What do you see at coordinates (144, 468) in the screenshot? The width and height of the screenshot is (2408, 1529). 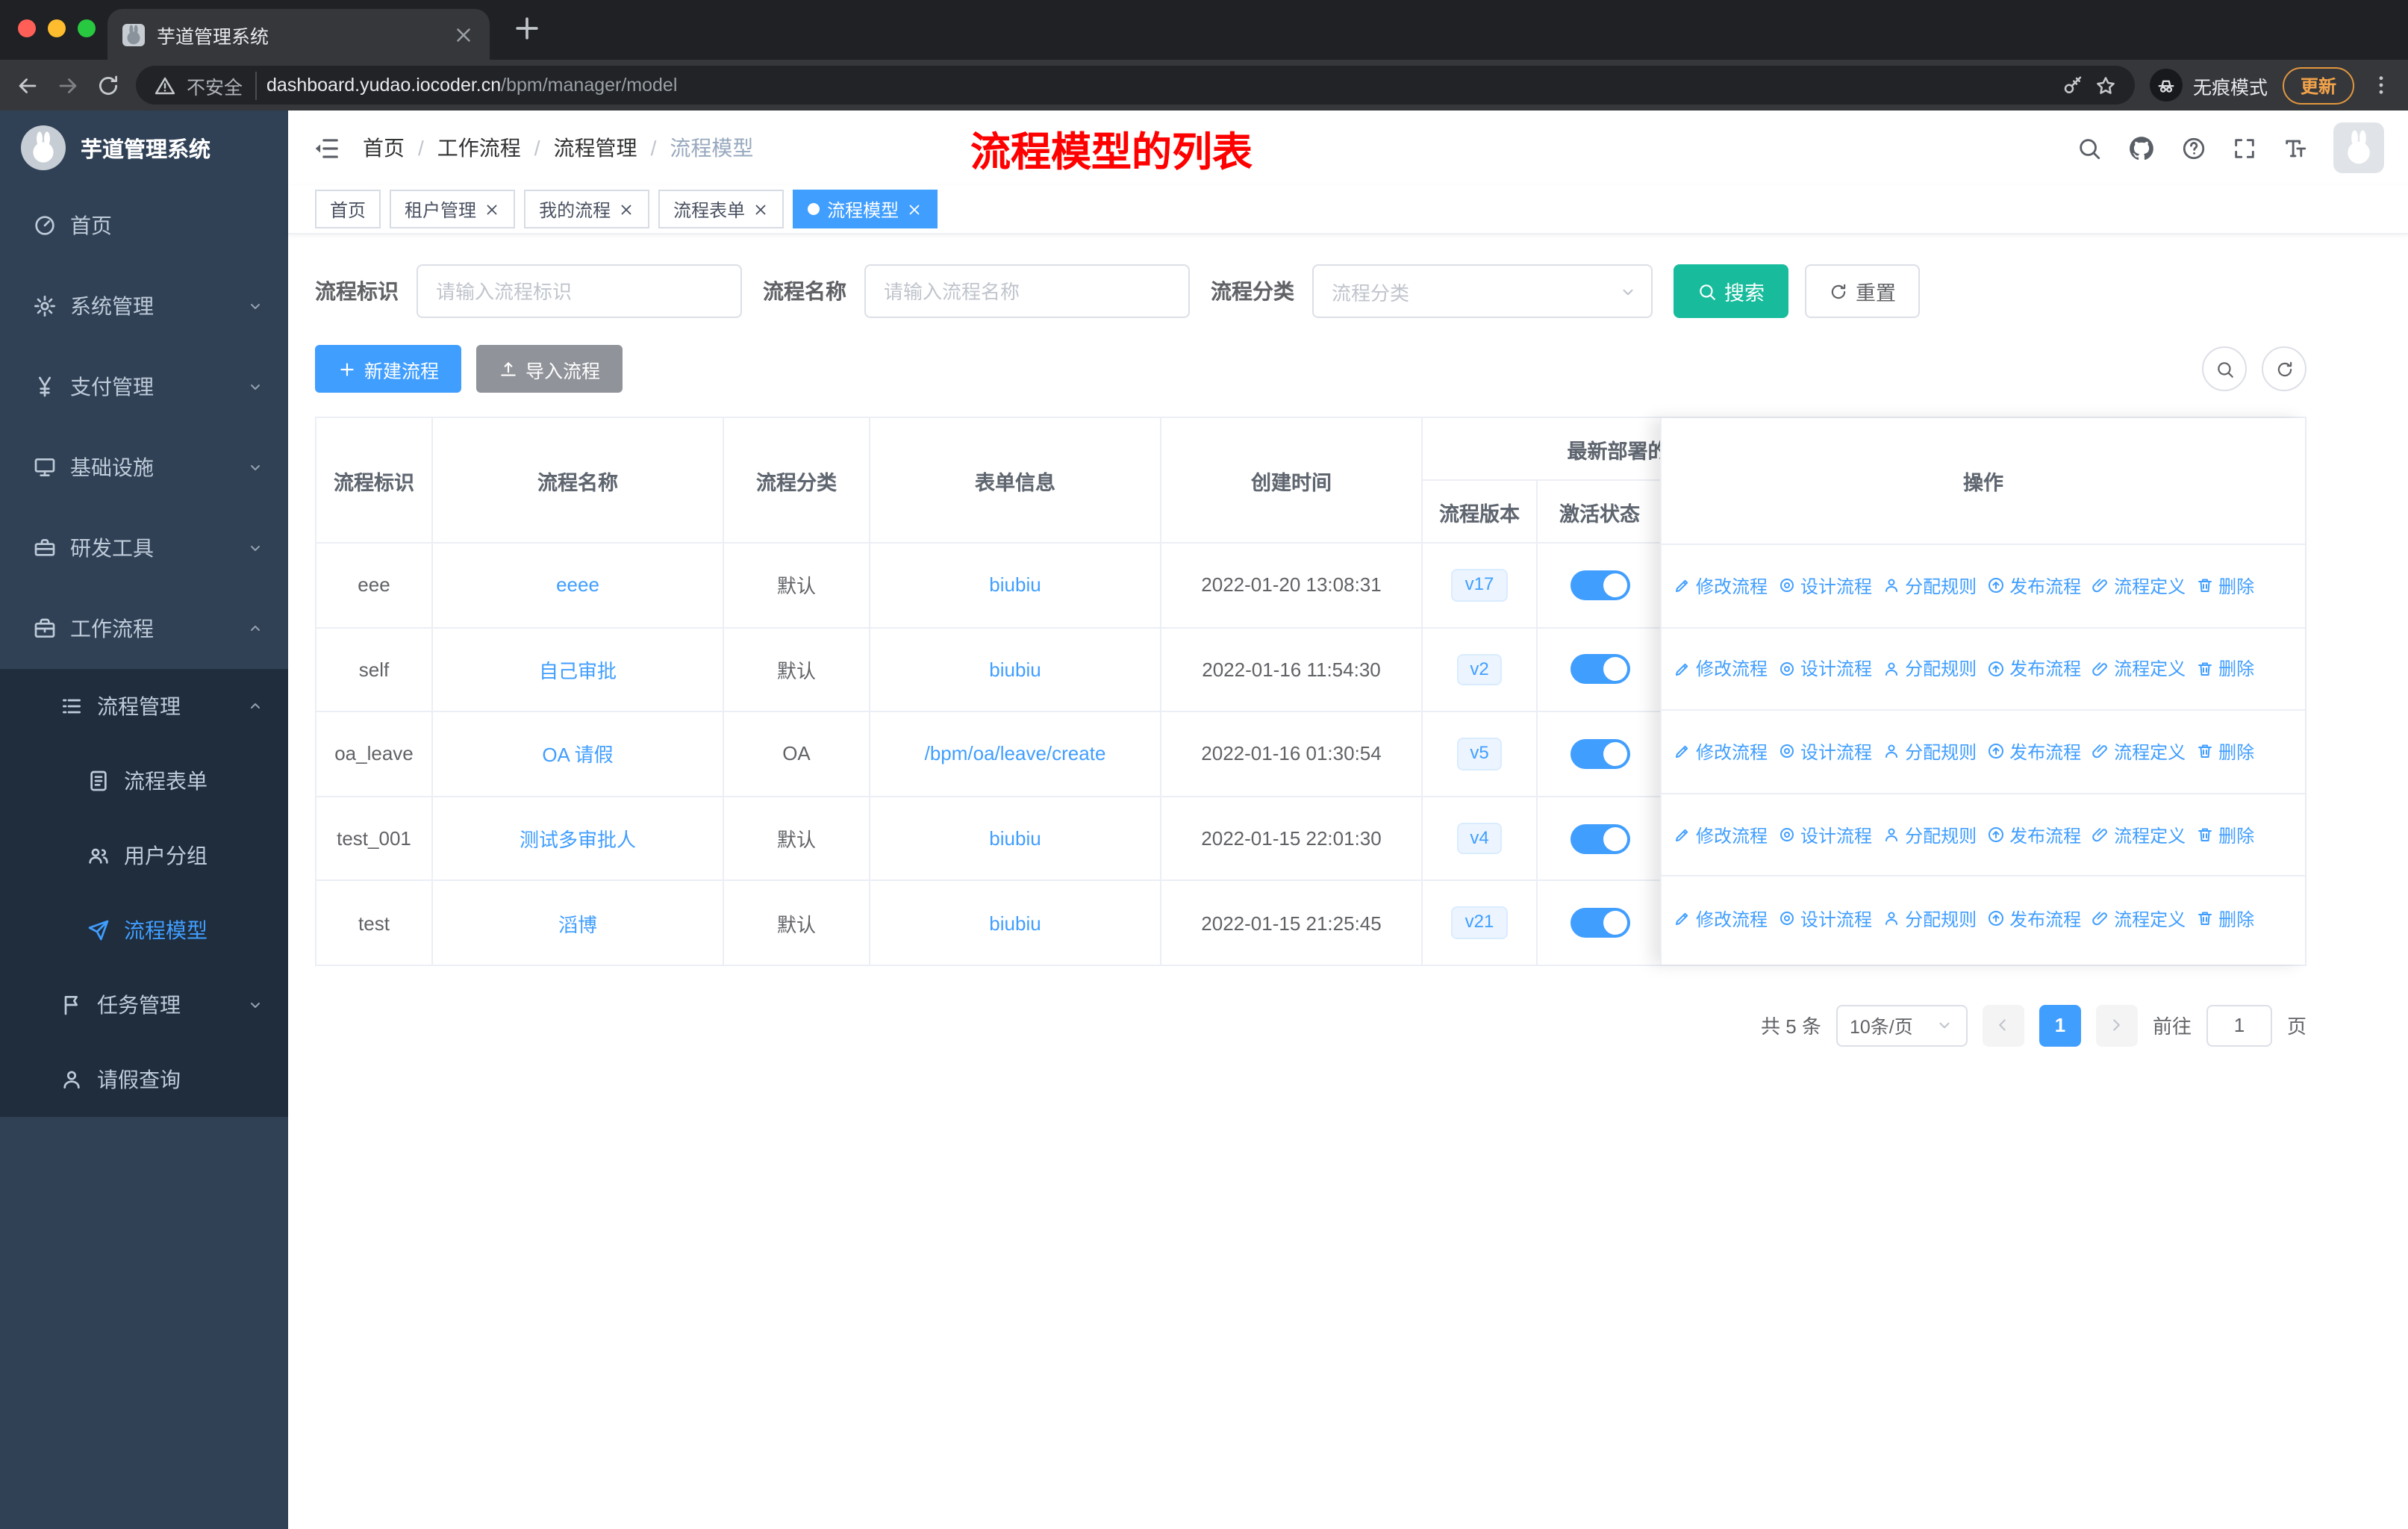 I see `sidebar-item-infrastructure: 基础设施` at bounding box center [144, 468].